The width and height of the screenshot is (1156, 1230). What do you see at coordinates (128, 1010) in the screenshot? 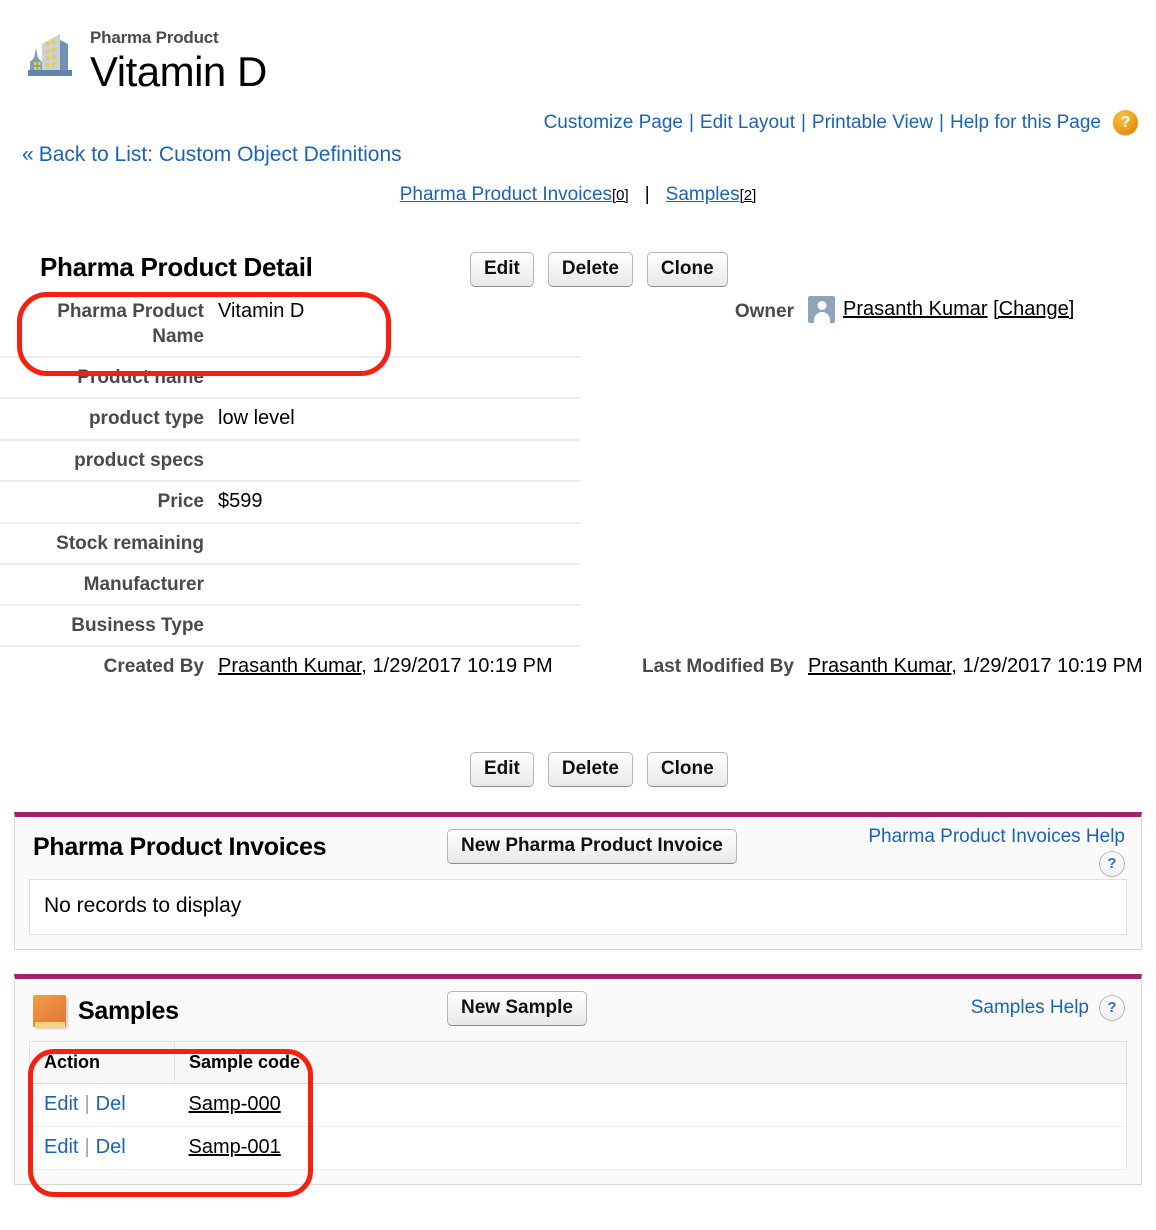
I see `related-list-title-text: Samples` at bounding box center [128, 1010].